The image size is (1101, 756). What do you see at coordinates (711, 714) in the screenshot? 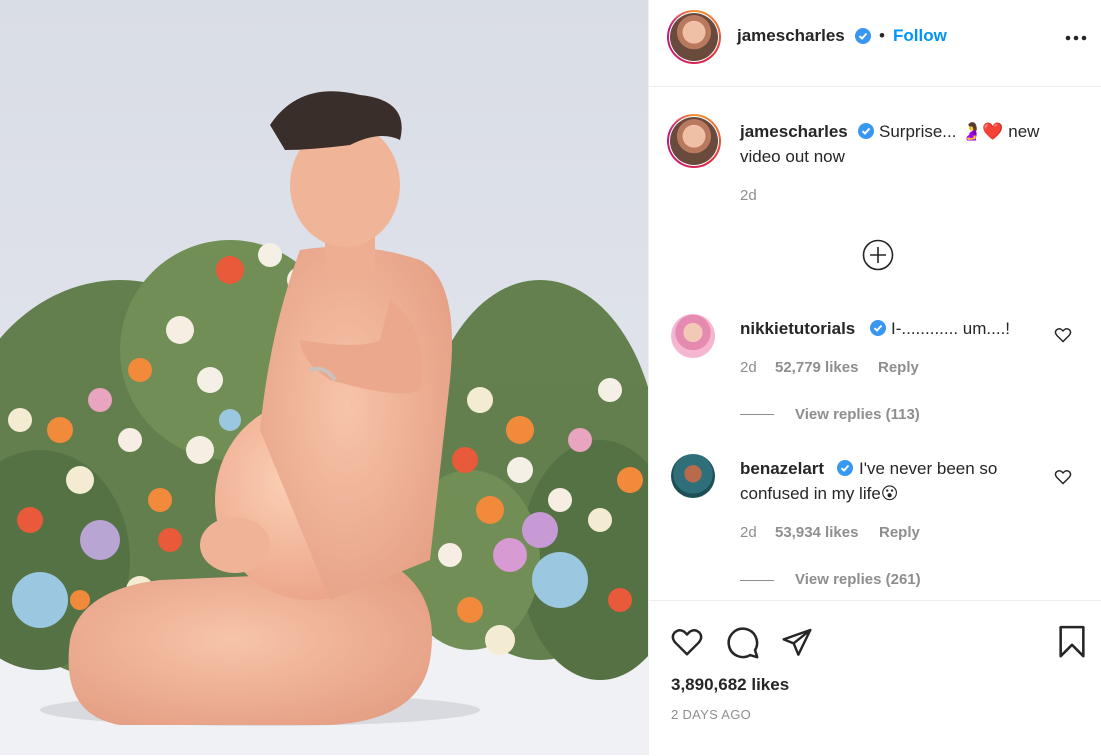
I see `post-date: 2 DAYS AGO` at bounding box center [711, 714].